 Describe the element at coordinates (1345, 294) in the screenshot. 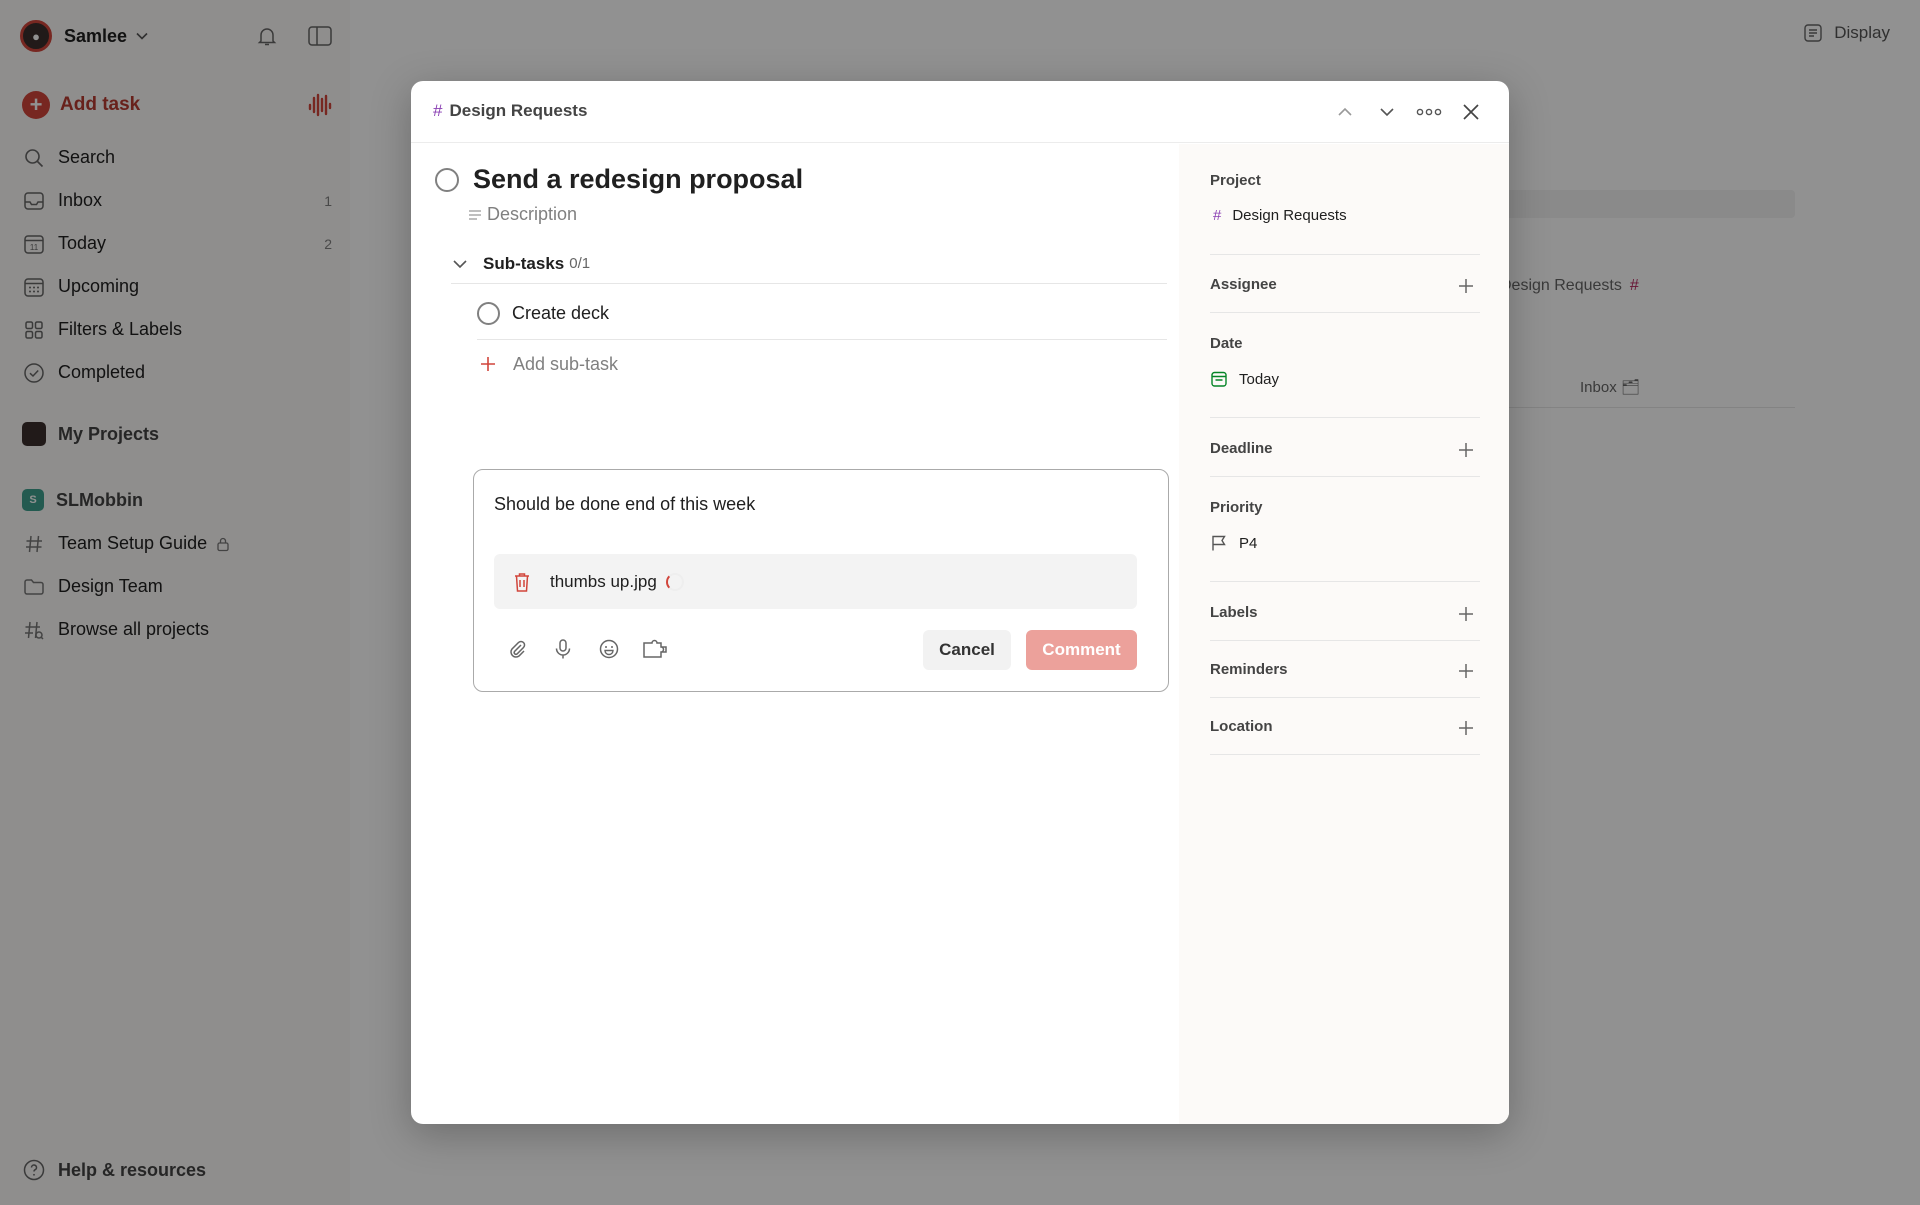

I see `assignee-field: Assignee` at that location.